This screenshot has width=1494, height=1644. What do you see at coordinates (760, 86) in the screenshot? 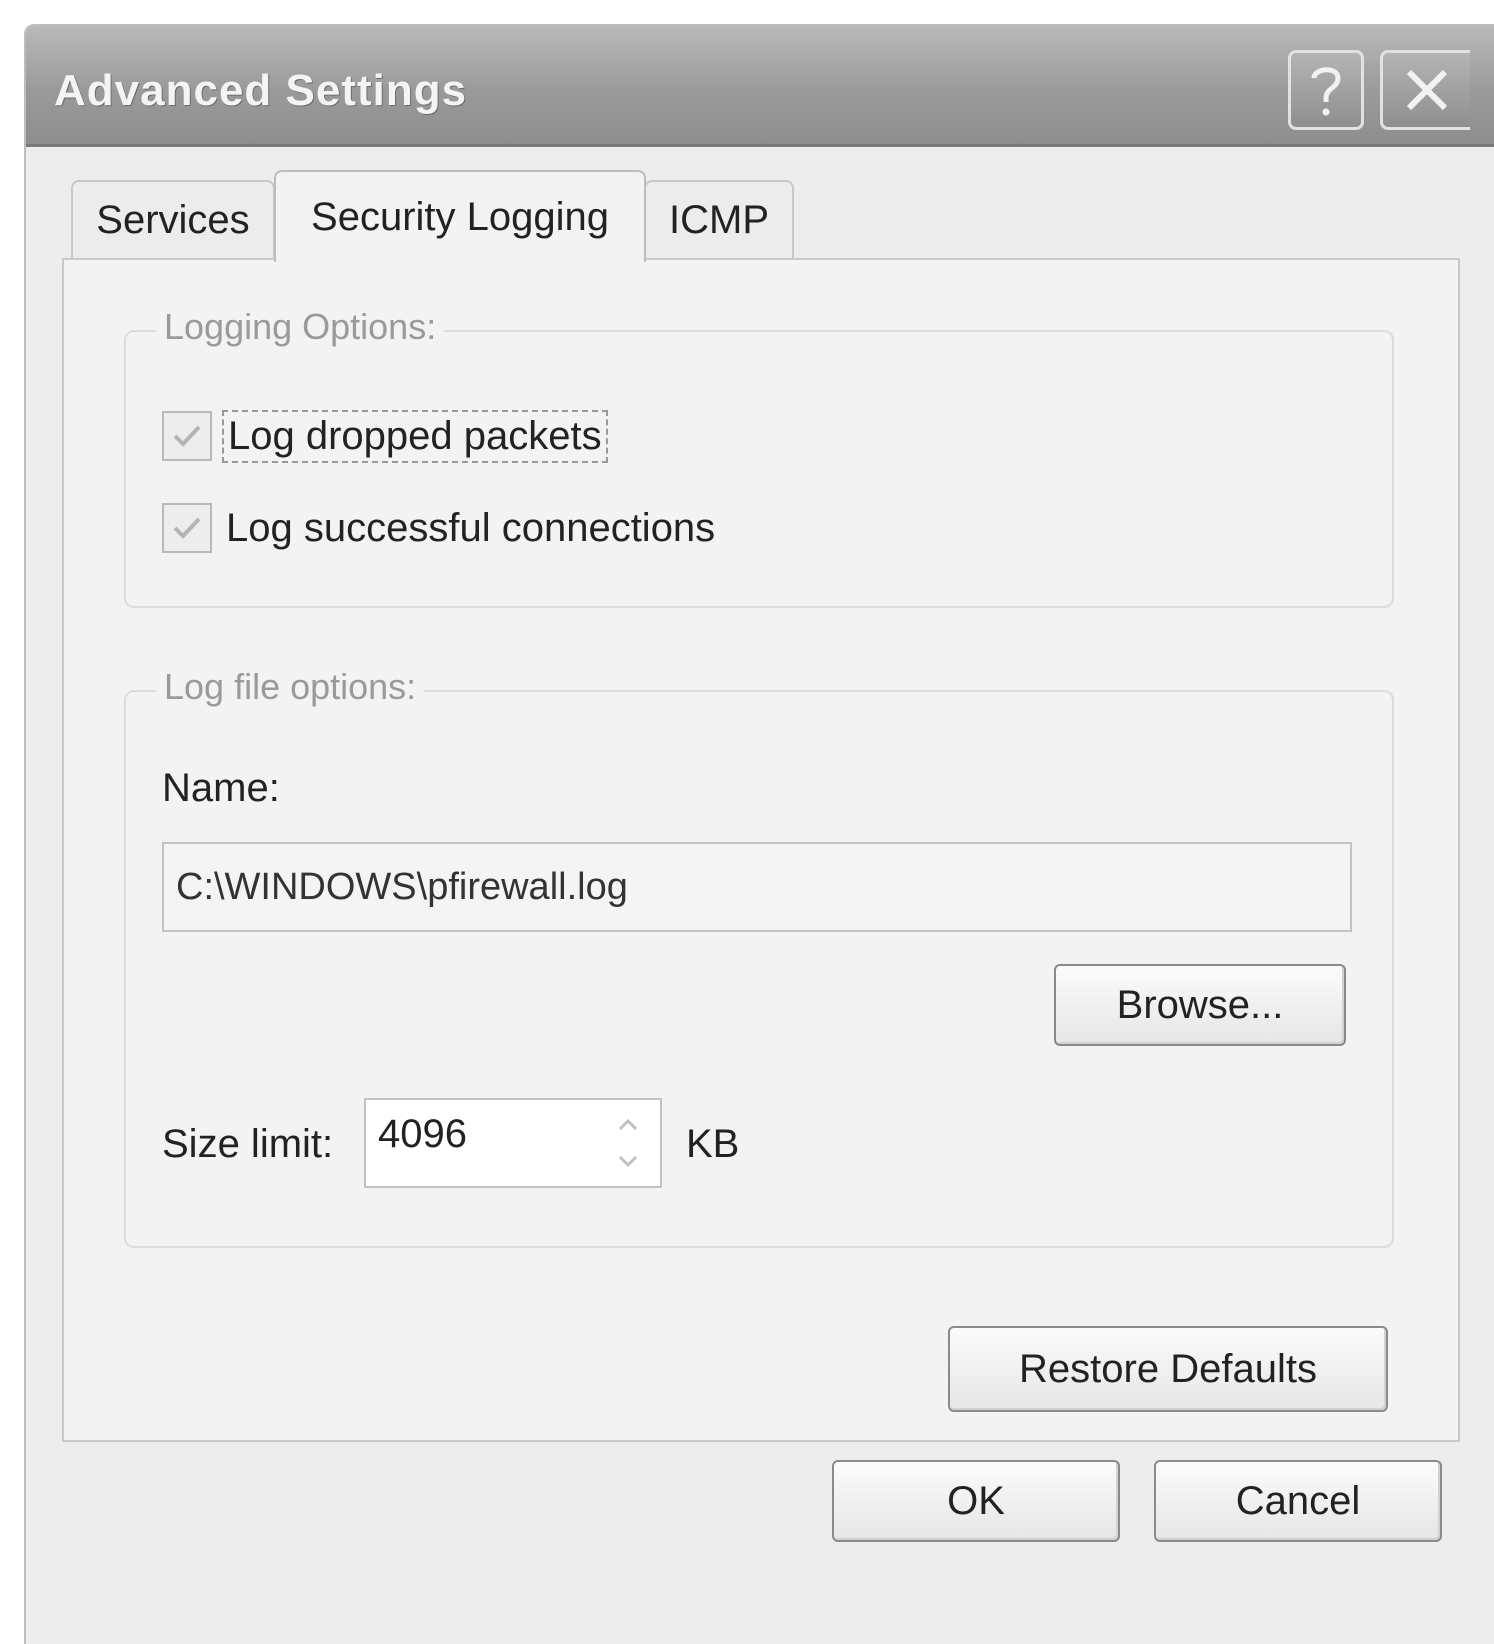
I see `title-bar: Advanced Settings` at bounding box center [760, 86].